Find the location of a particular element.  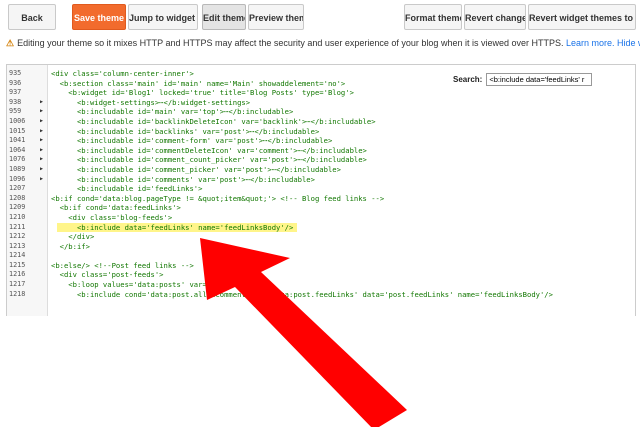

annotation-arrow is located at coordinates (303, 332).